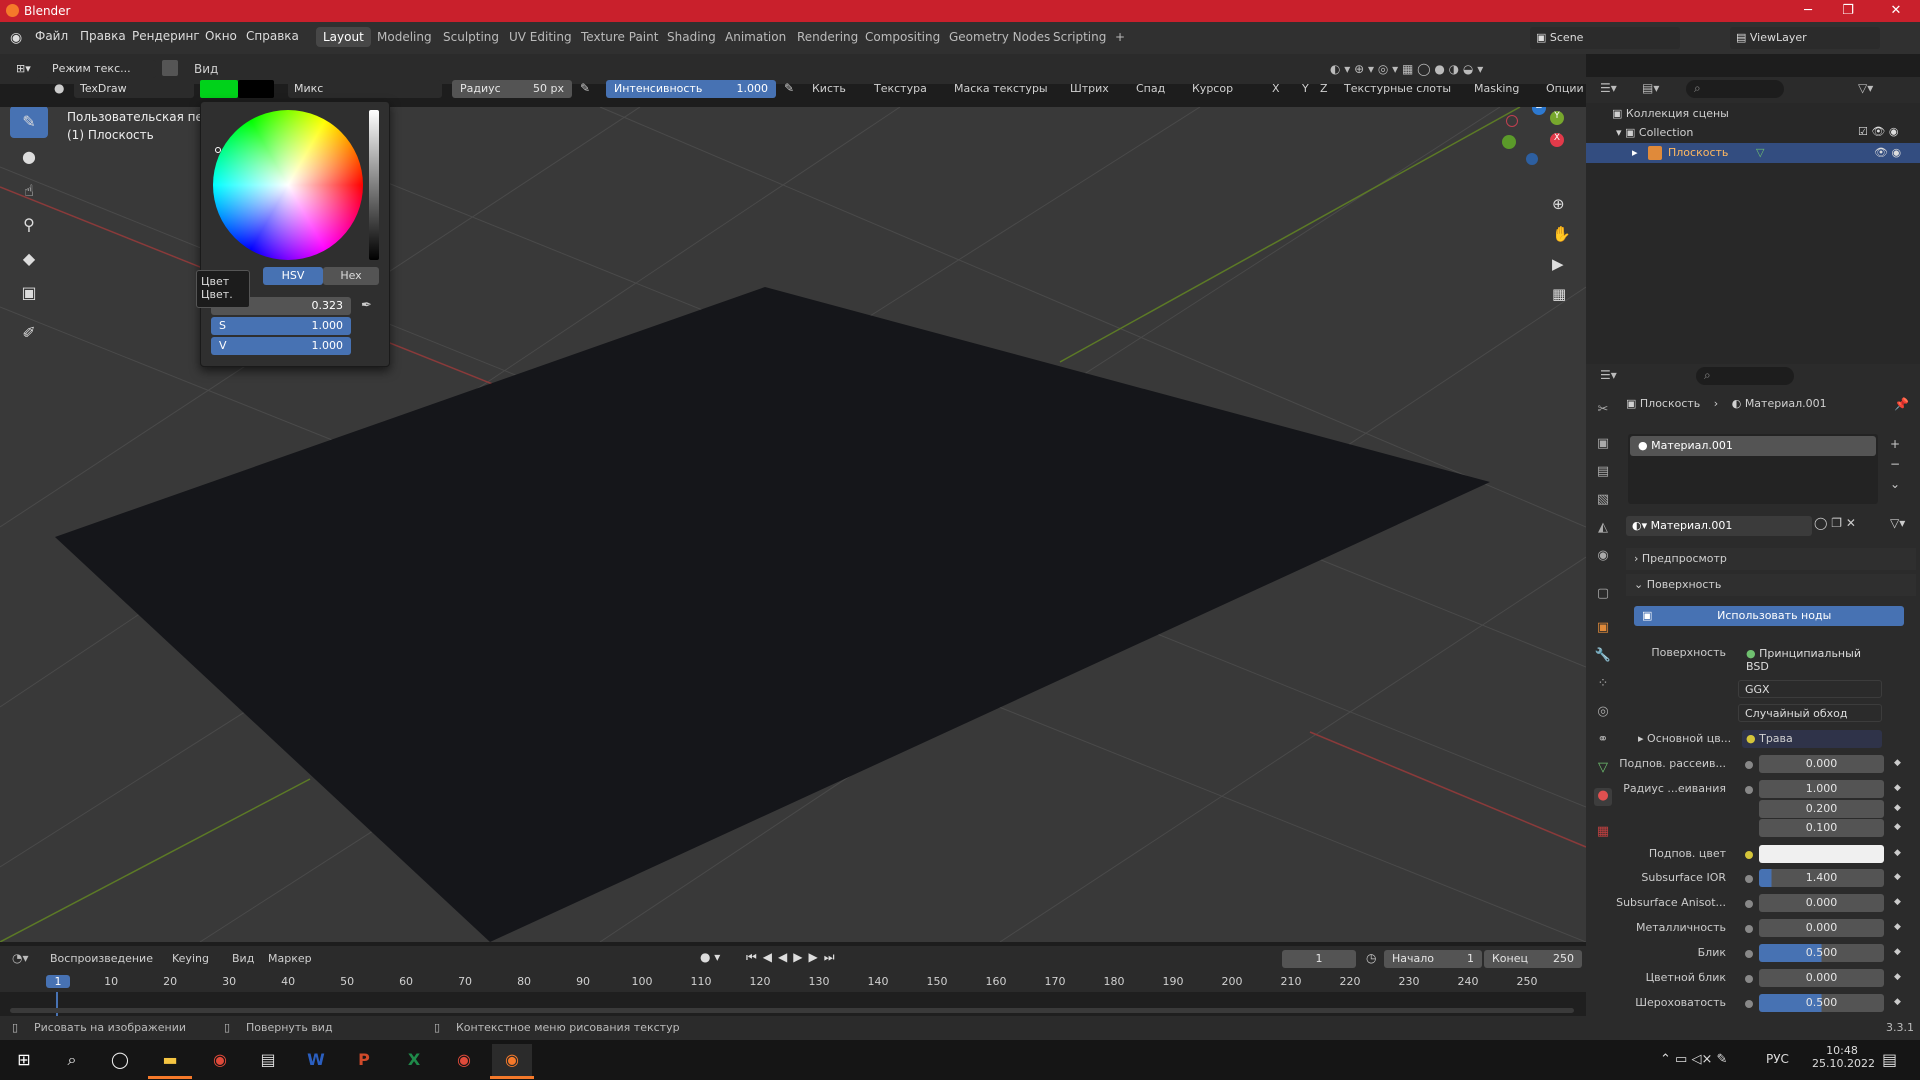 This screenshot has height=1080, width=1920. Describe the element at coordinates (1777, 1059) in the screenshot. I see `language-indicator: РУС` at that location.